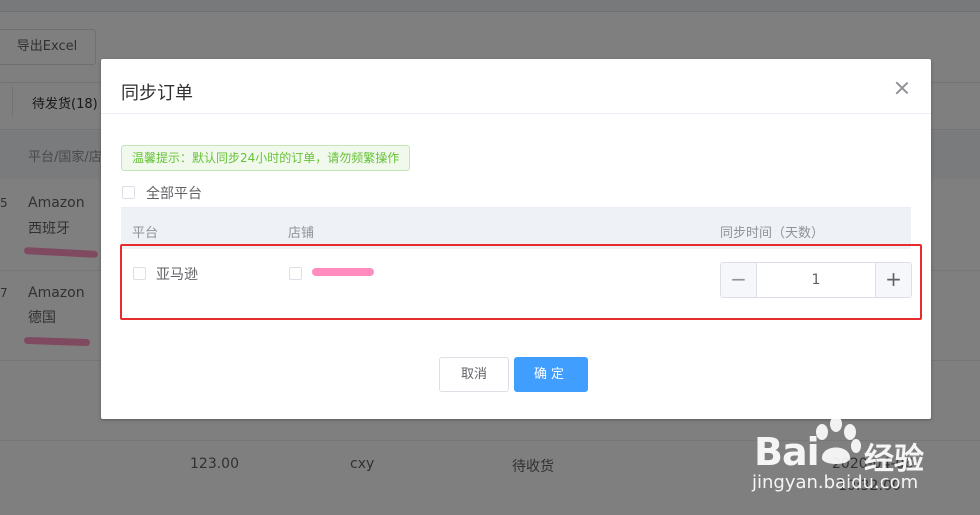  I want to click on close-icon, so click(902, 88).